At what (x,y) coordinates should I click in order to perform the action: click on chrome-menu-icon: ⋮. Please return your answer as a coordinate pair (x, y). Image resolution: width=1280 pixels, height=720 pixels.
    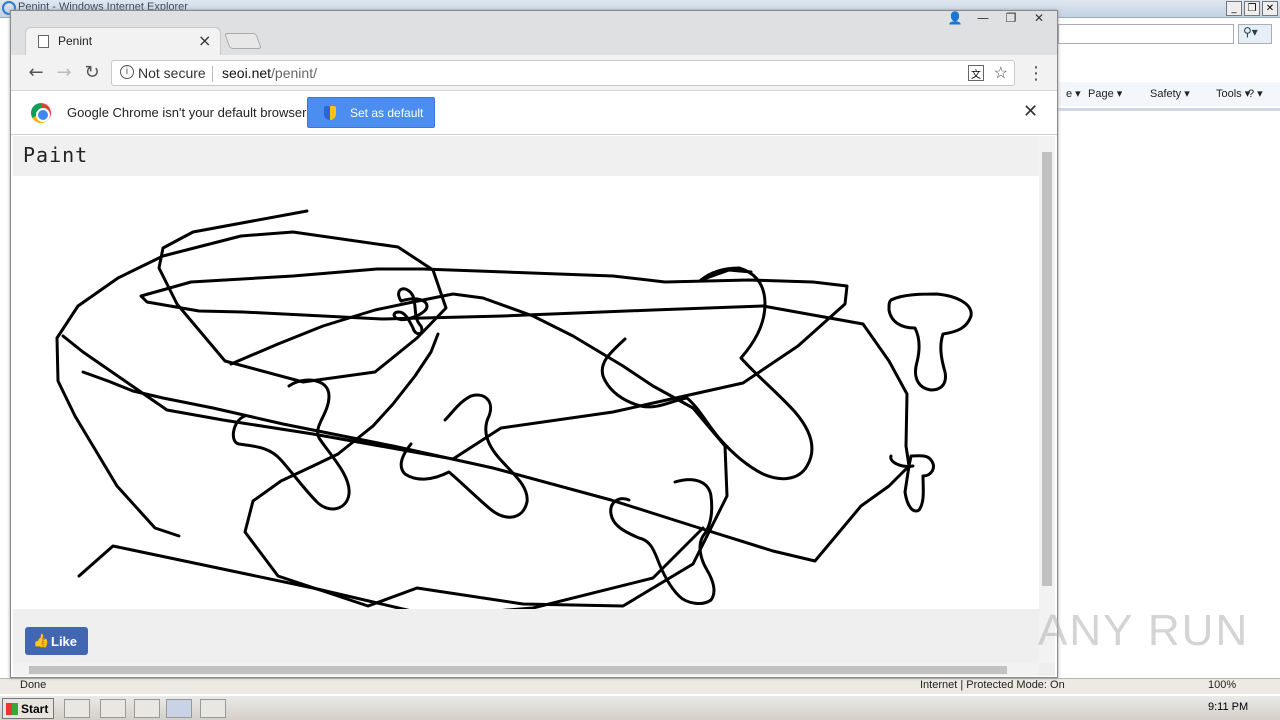
    Looking at the image, I should click on (1036, 73).